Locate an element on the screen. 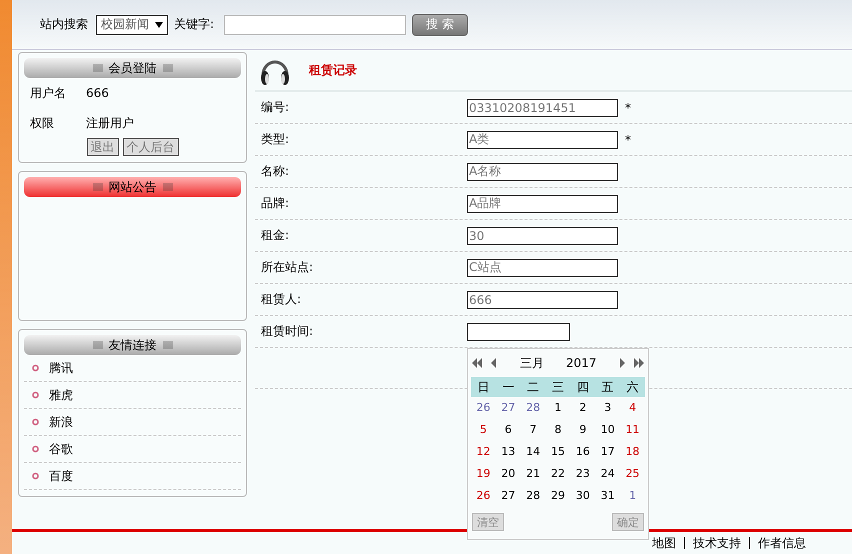  footer-link: 技术支持 is located at coordinates (717, 543).